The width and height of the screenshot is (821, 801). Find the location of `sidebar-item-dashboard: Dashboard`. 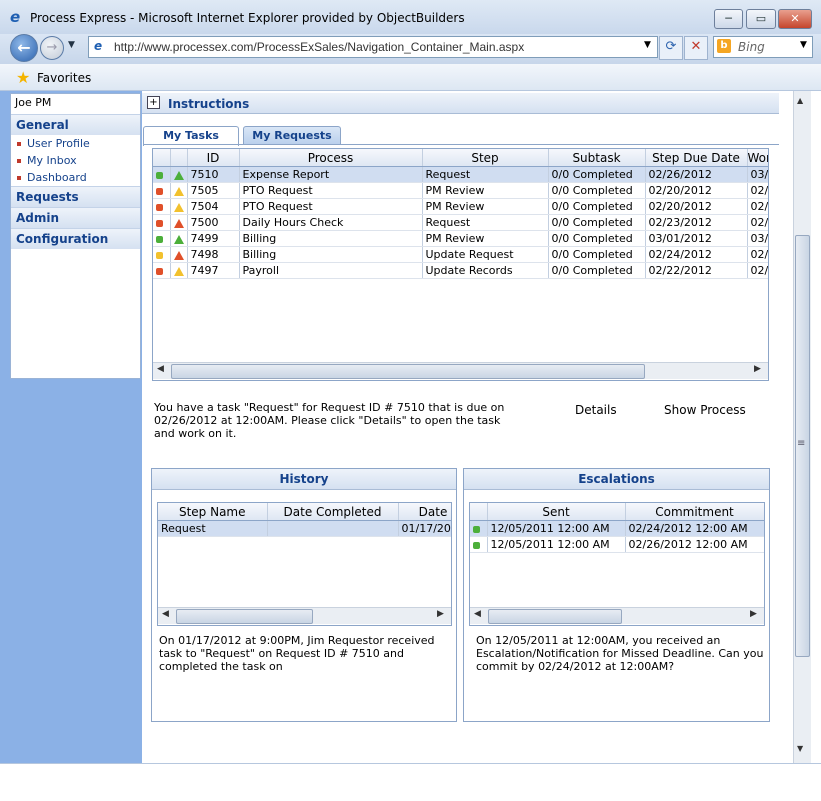

sidebar-item-dashboard: Dashboard is located at coordinates (52, 177).